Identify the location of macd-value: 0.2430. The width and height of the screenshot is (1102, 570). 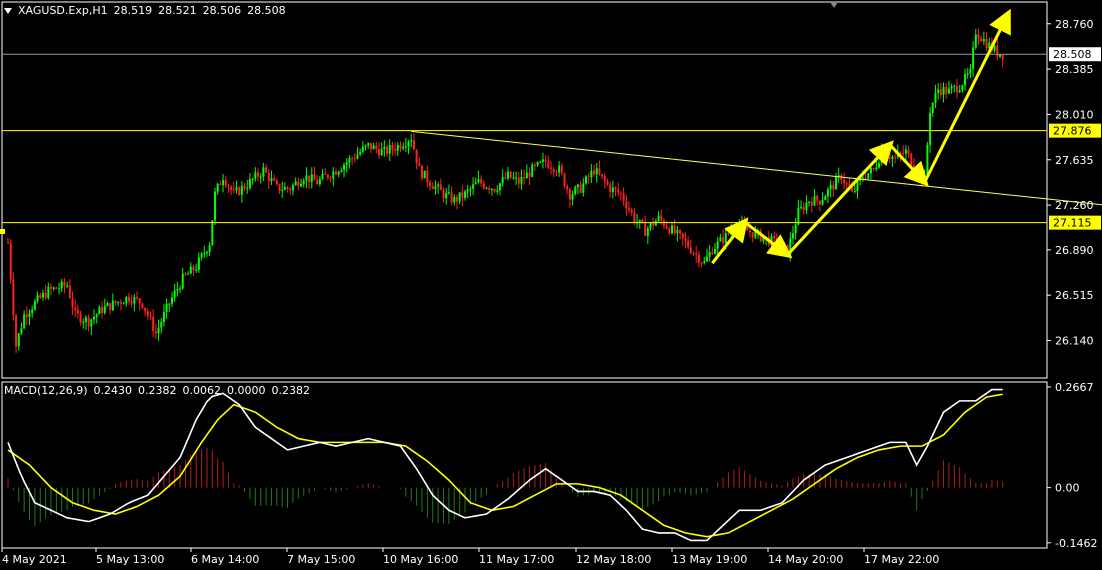
(113, 390).